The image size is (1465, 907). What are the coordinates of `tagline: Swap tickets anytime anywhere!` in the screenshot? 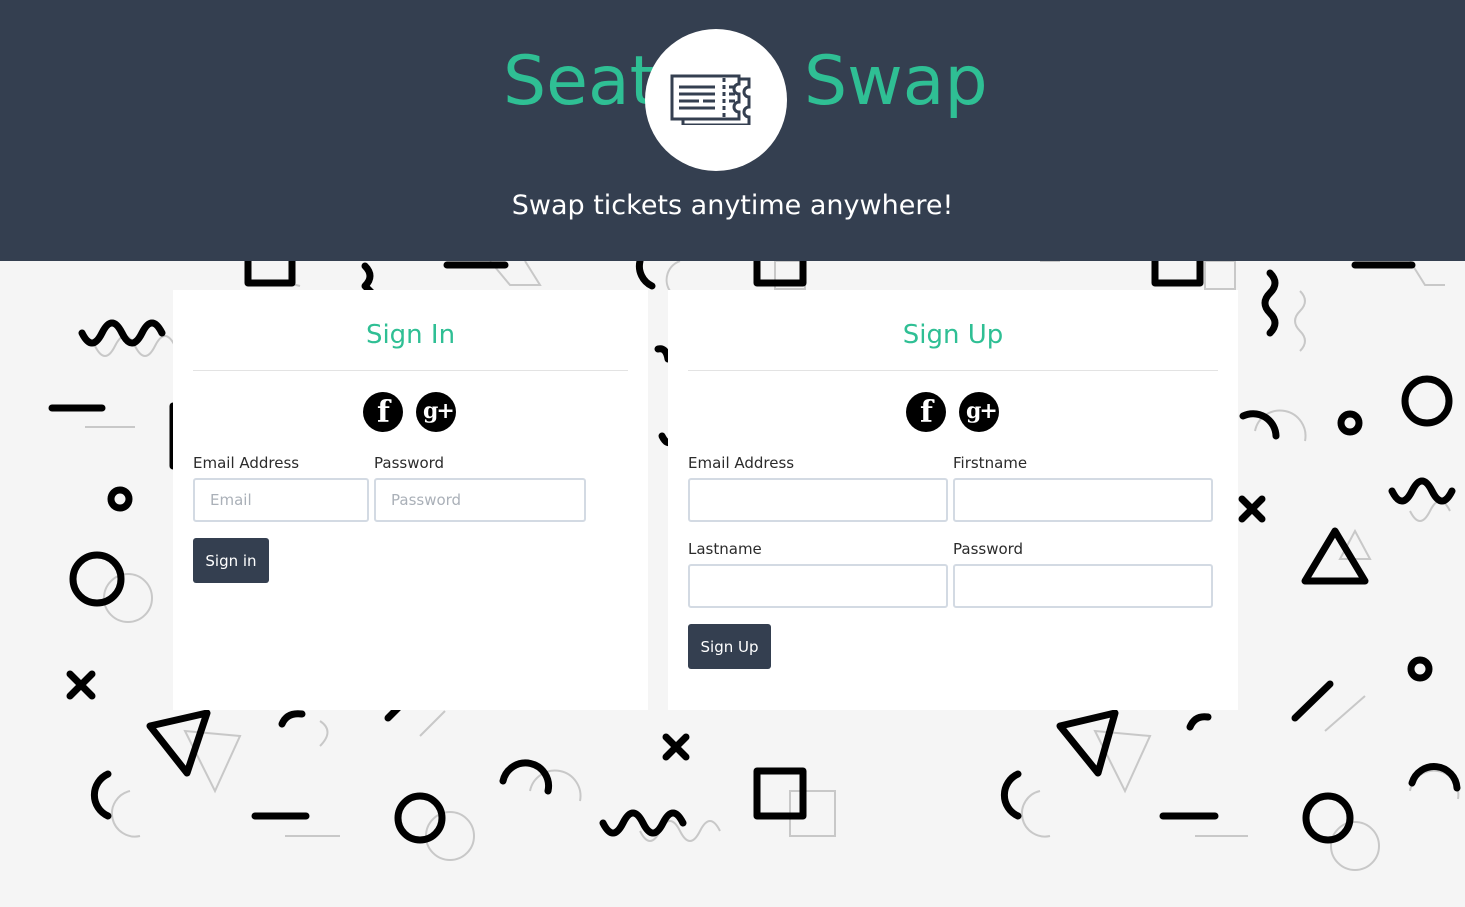 It's located at (732, 205).